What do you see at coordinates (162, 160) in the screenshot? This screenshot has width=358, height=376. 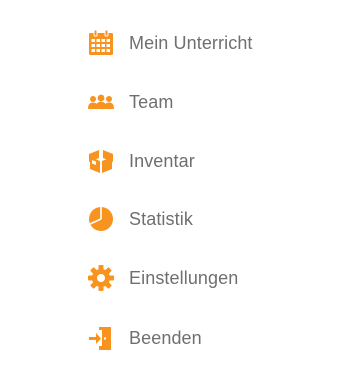 I see `menu-item-label: Inventar` at bounding box center [162, 160].